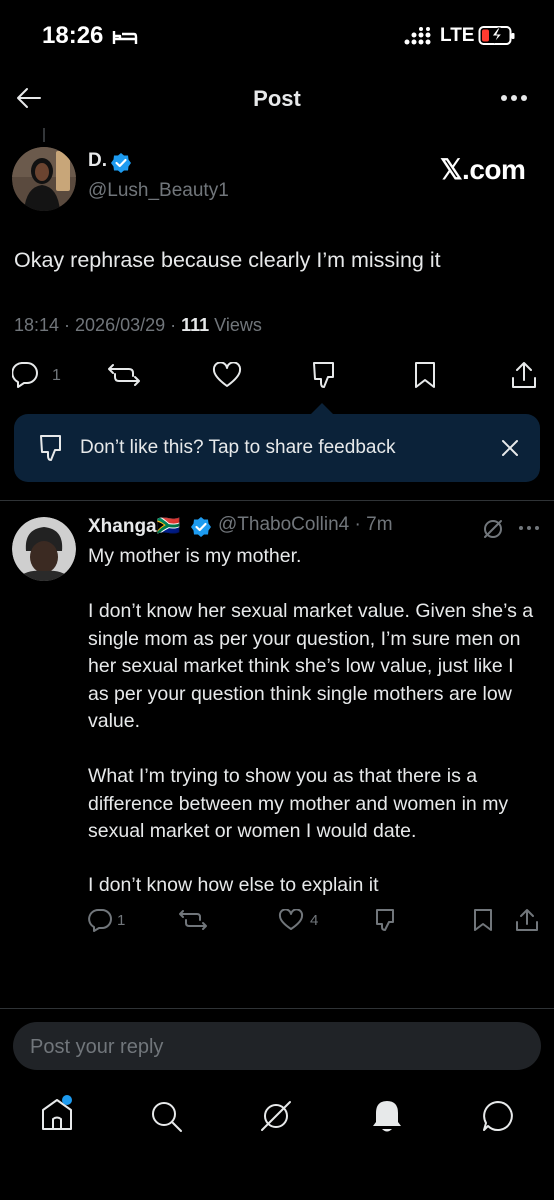 This screenshot has height=1200, width=554. Describe the element at coordinates (277, 98) in the screenshot. I see `page-title: Post` at that location.